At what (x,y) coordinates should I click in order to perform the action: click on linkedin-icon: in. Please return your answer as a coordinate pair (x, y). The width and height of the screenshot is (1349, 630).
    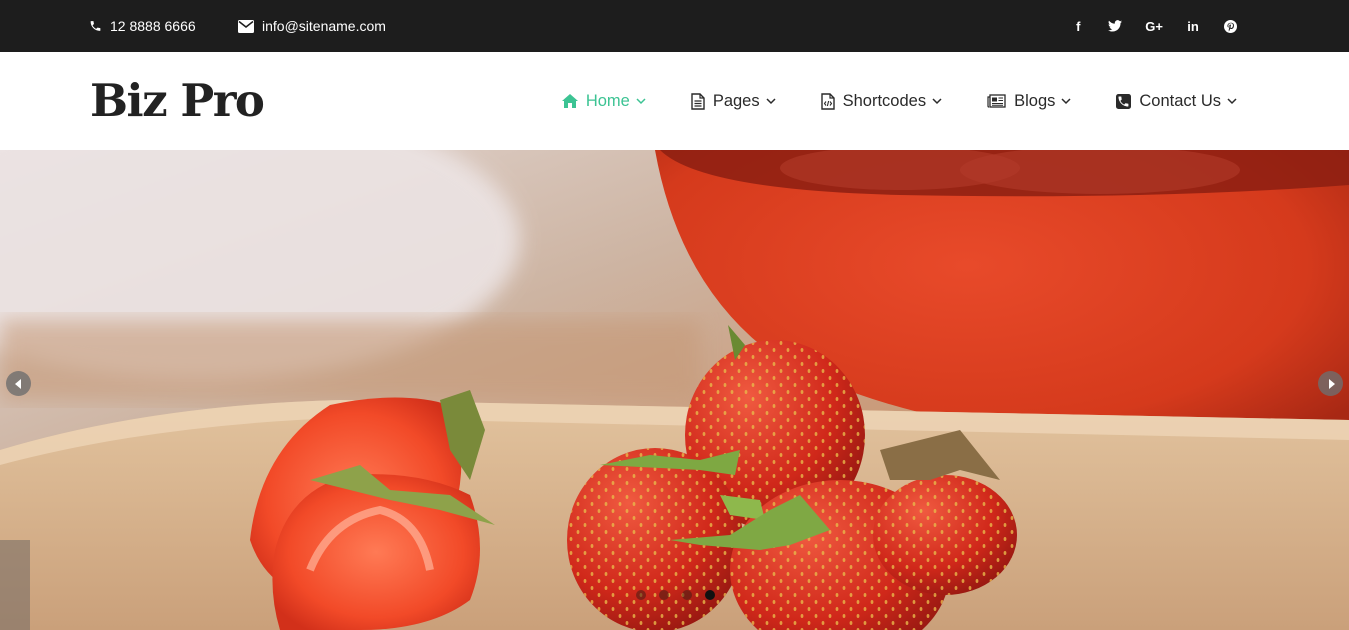
    Looking at the image, I should click on (1193, 26).